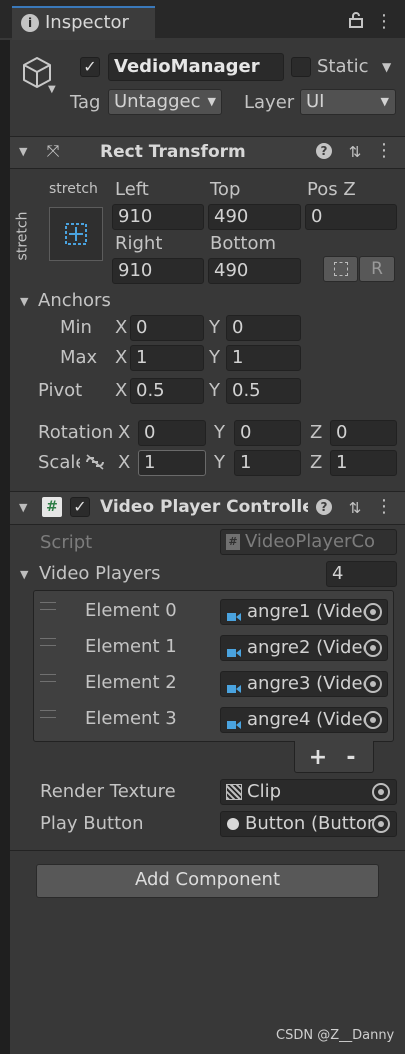 The height and width of the screenshot is (1054, 405). I want to click on icon-dropdown-icon: ▼, so click(52, 89).